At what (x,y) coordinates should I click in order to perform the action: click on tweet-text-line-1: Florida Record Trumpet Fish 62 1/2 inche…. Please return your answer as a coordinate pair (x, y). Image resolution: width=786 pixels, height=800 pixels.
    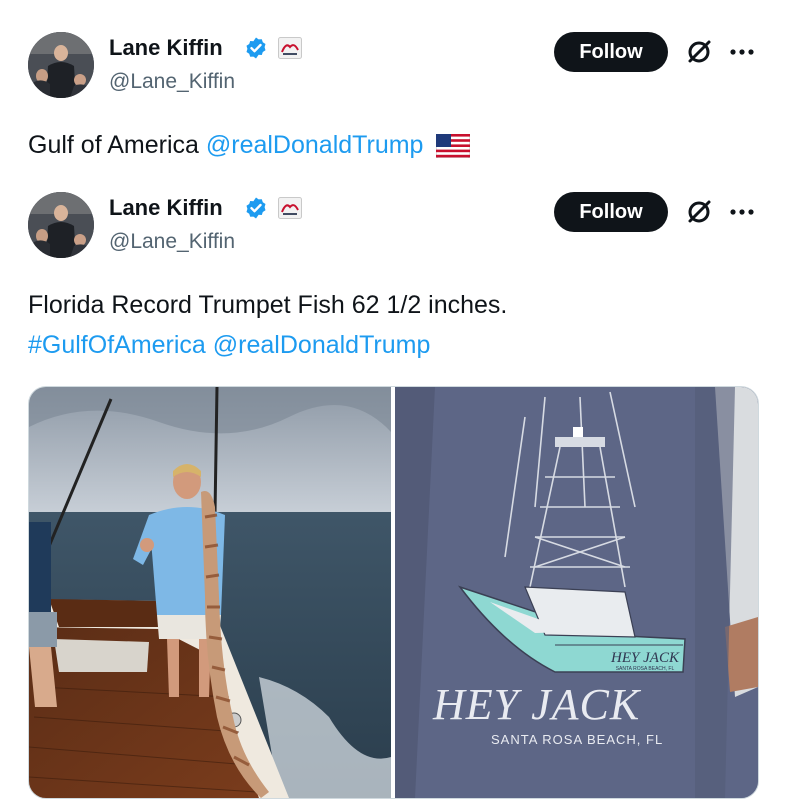
    Looking at the image, I should click on (268, 305).